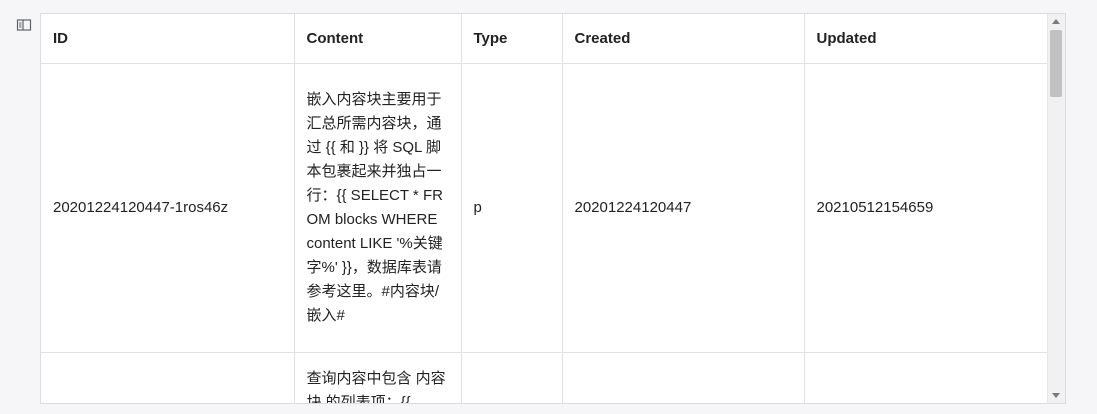  Describe the element at coordinates (683, 39) in the screenshot. I see `column-header-created: Created` at that location.